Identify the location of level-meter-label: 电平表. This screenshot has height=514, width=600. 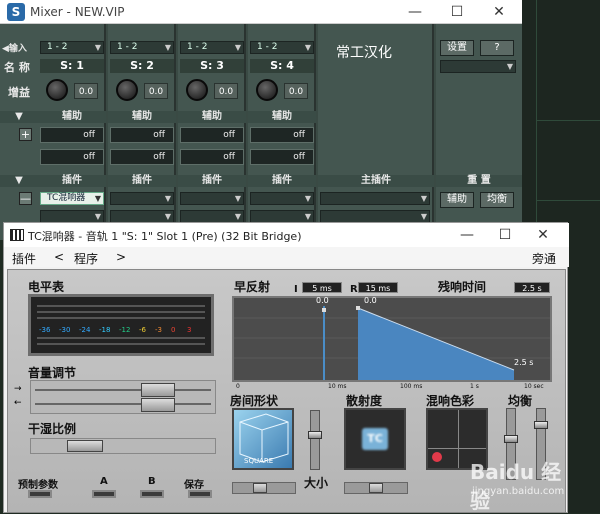
(46, 287).